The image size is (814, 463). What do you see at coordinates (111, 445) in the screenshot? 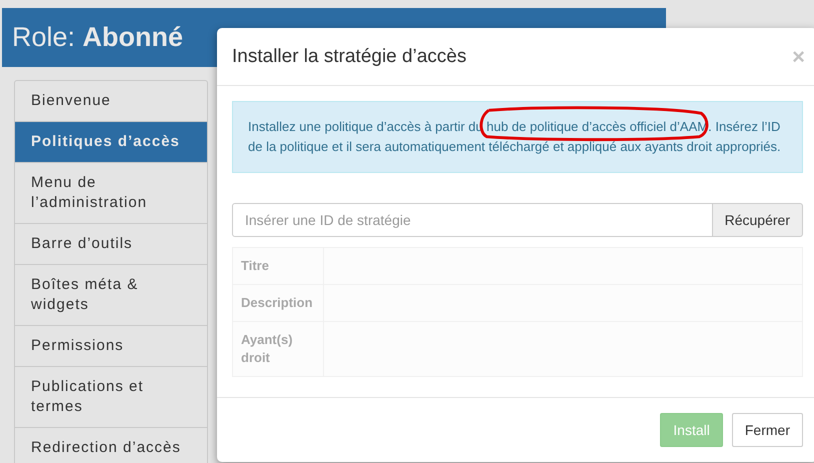
I see `sidebar-item: Redirection d’accès` at bounding box center [111, 445].